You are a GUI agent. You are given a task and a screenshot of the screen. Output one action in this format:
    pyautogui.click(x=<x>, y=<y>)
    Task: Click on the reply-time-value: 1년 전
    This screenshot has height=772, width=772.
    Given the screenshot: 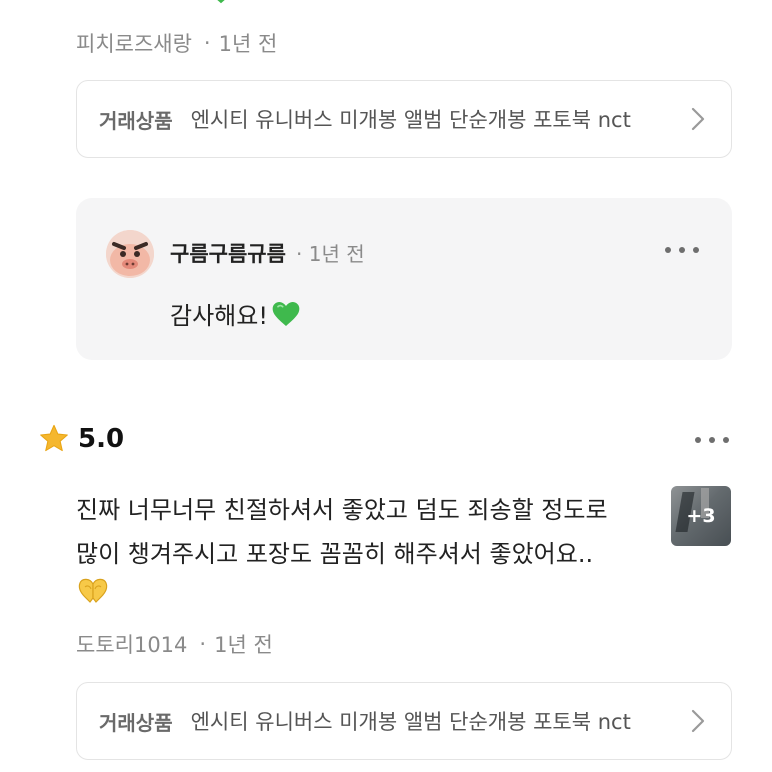 What is the action you would take?
    pyautogui.click(x=336, y=254)
    